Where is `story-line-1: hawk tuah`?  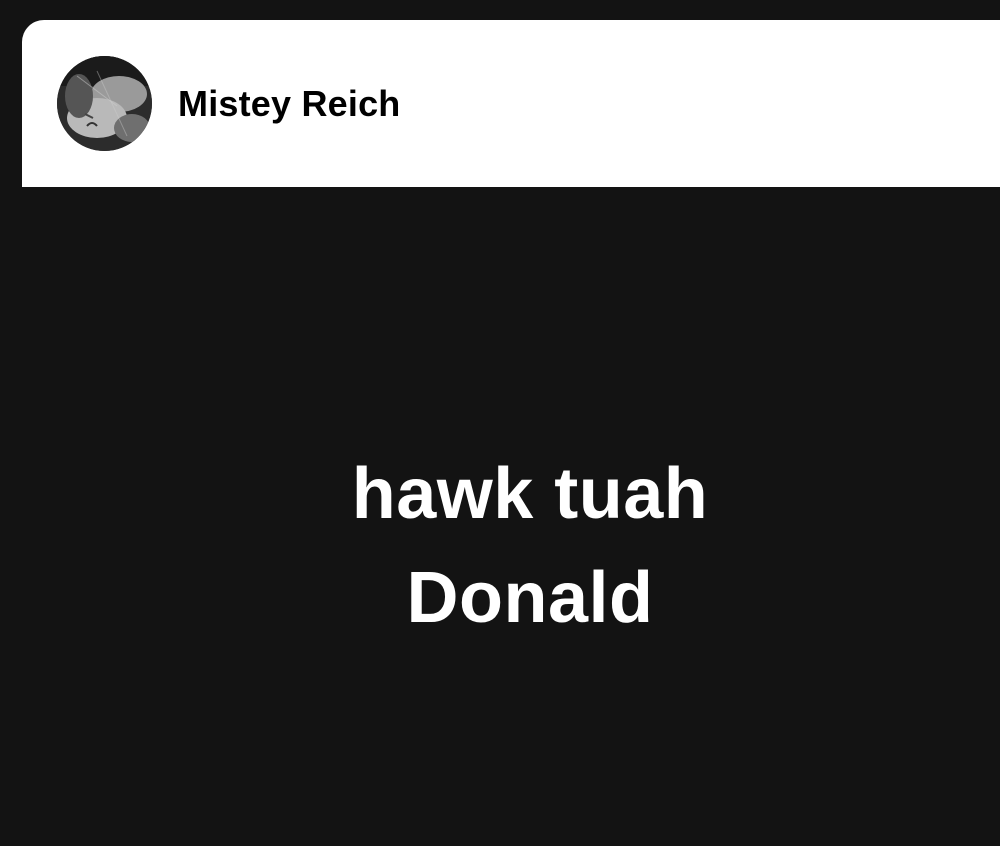
story-line-1: hawk tuah is located at coordinates (530, 494).